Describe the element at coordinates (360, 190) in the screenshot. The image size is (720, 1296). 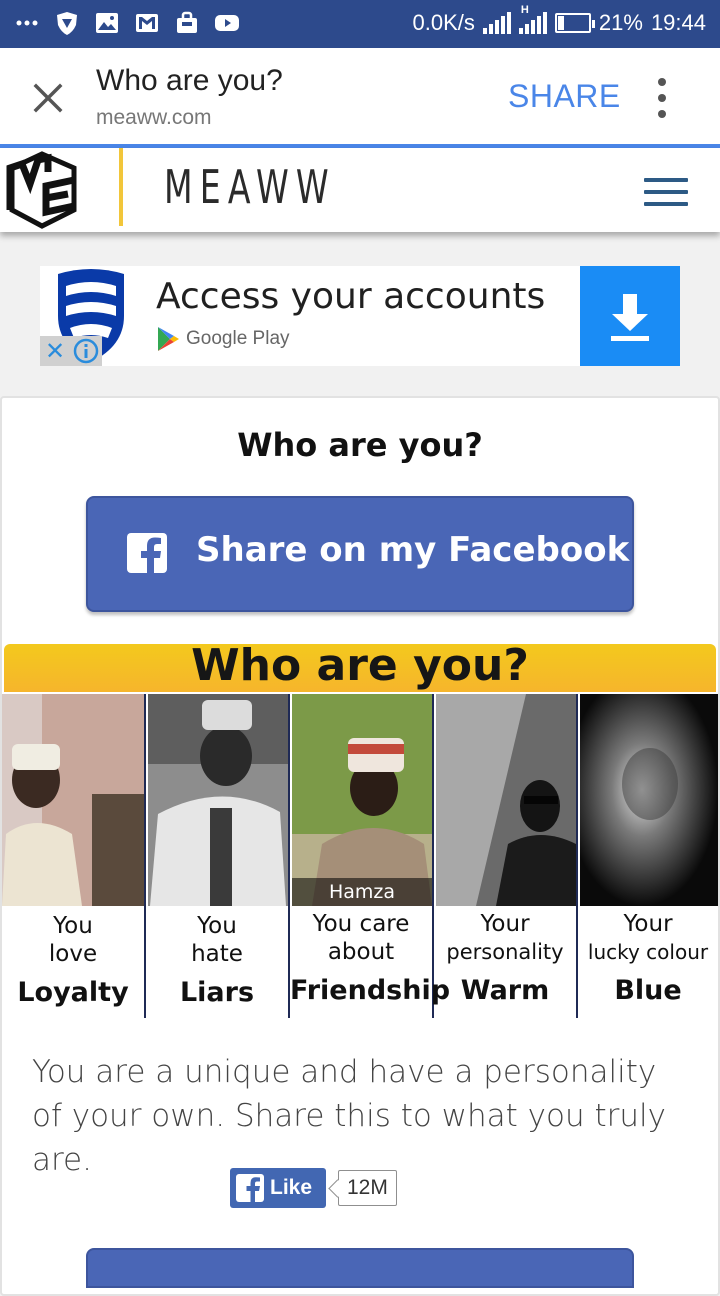
I see `site-header: MEAWW` at that location.